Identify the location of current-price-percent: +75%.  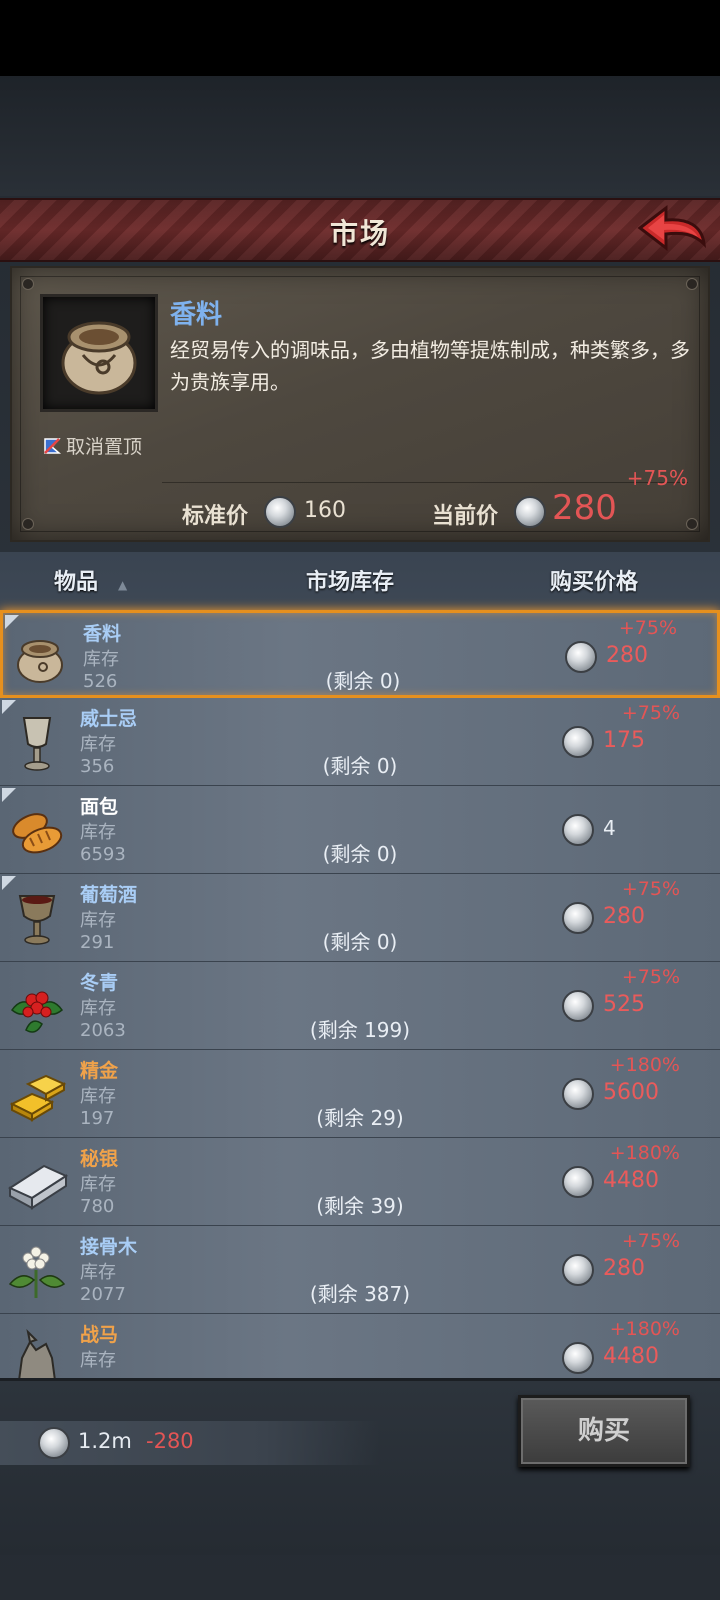
(657, 478).